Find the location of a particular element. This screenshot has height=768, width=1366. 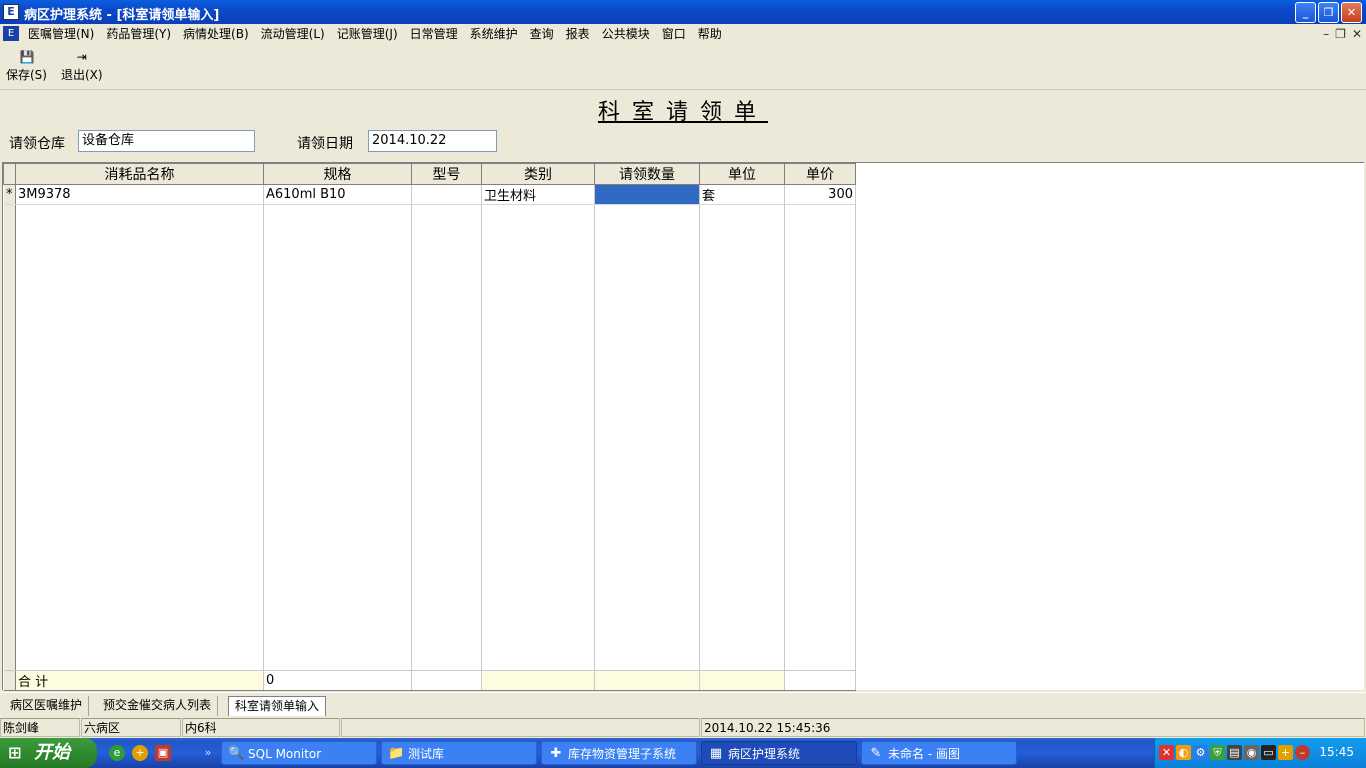

status-datetime: 2014.10.22 15:45:36 is located at coordinates (1033, 727).